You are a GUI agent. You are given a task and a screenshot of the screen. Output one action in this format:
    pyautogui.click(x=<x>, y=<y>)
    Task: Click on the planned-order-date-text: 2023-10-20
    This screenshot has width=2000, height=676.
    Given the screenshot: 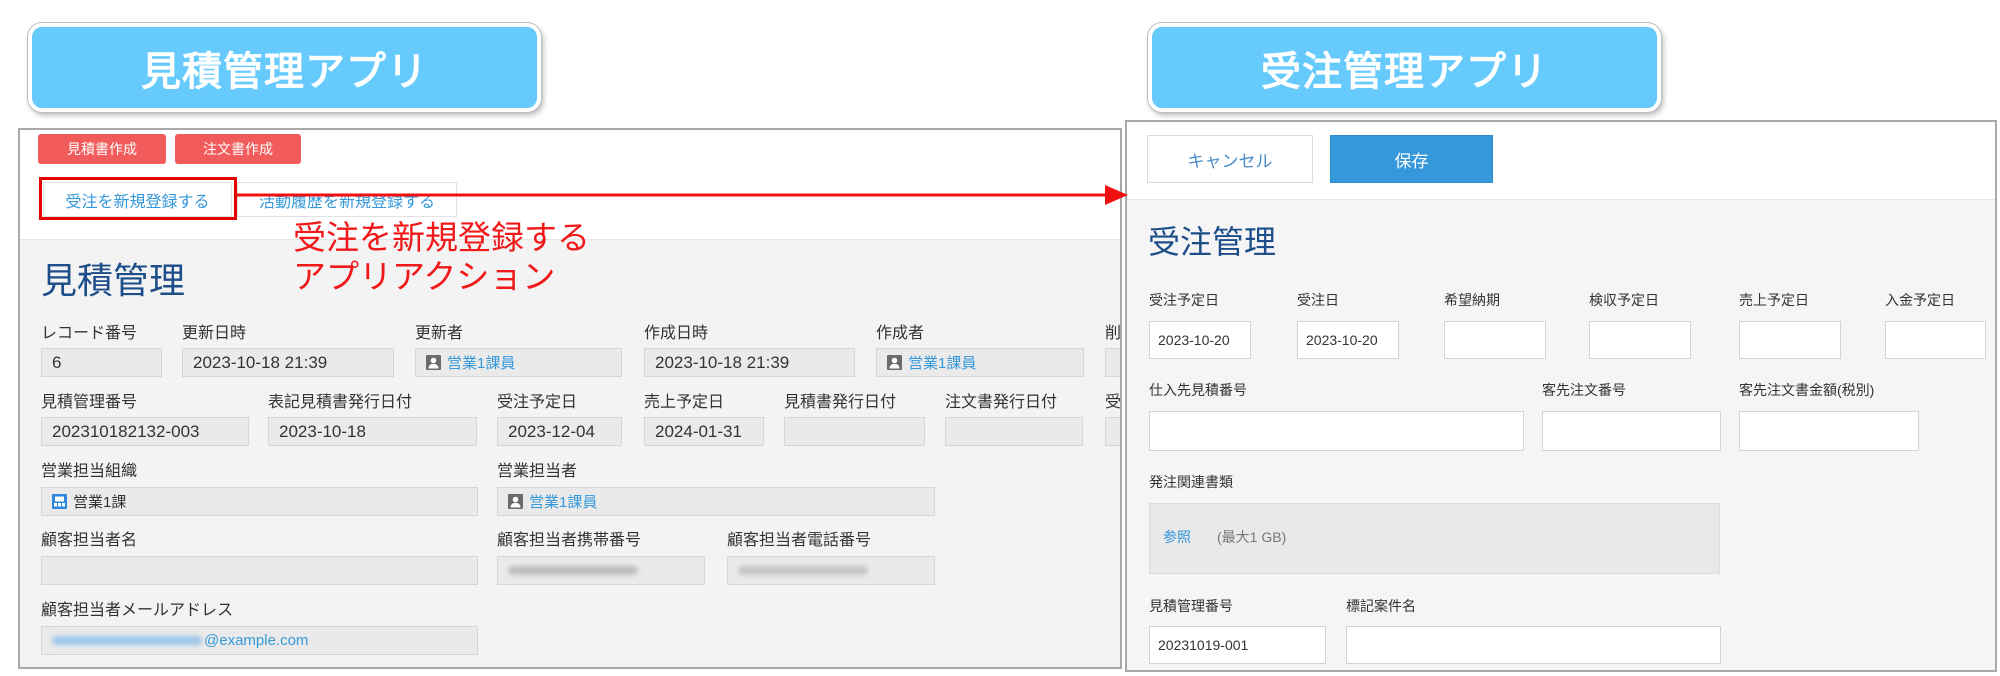 What is the action you would take?
    pyautogui.click(x=1194, y=340)
    